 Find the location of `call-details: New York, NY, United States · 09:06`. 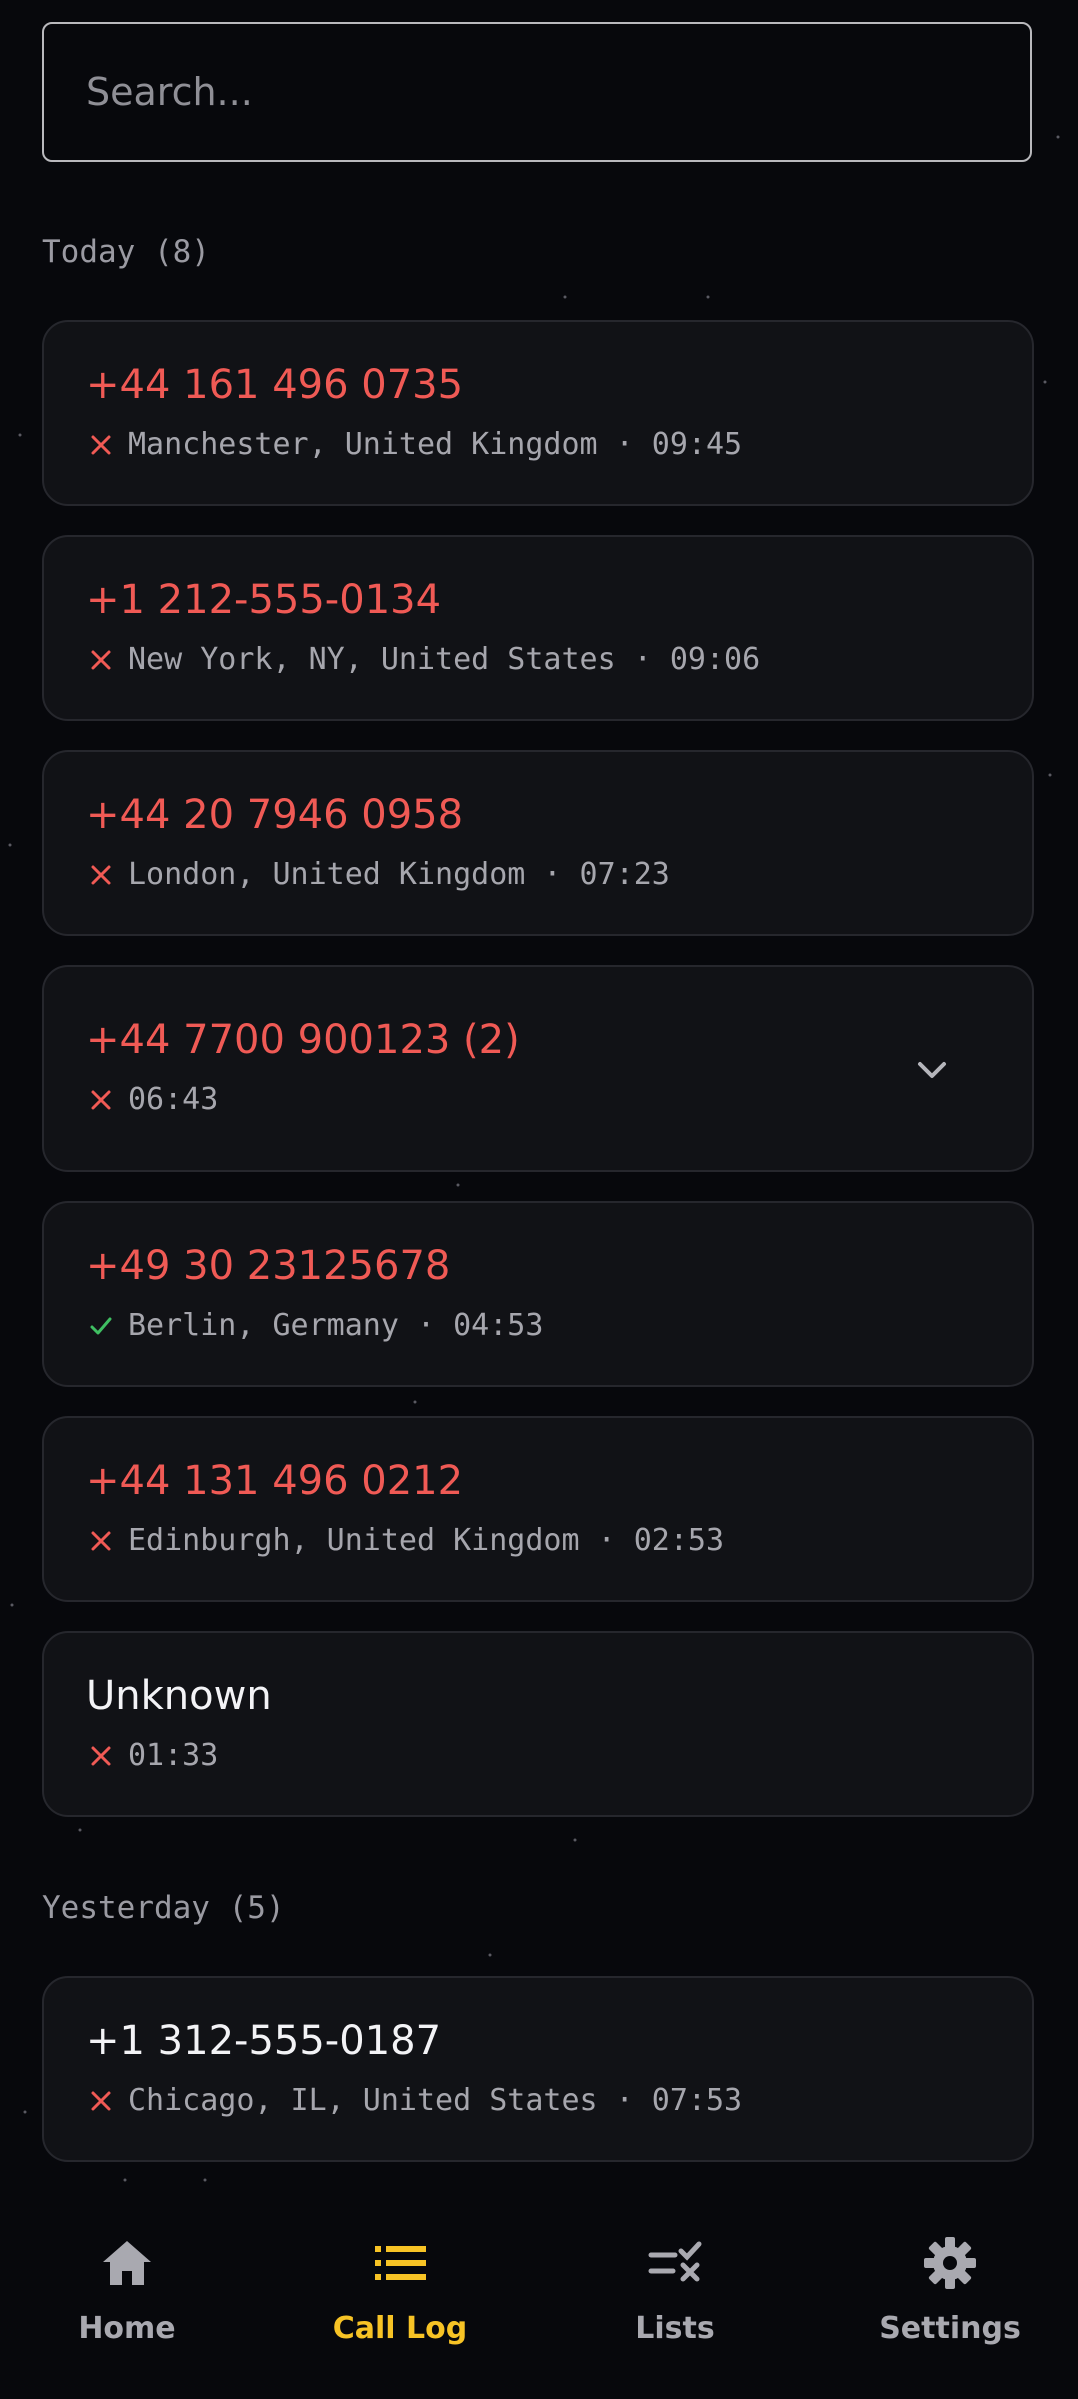

call-details: New York, NY, United States · 09:06 is located at coordinates (424, 659).